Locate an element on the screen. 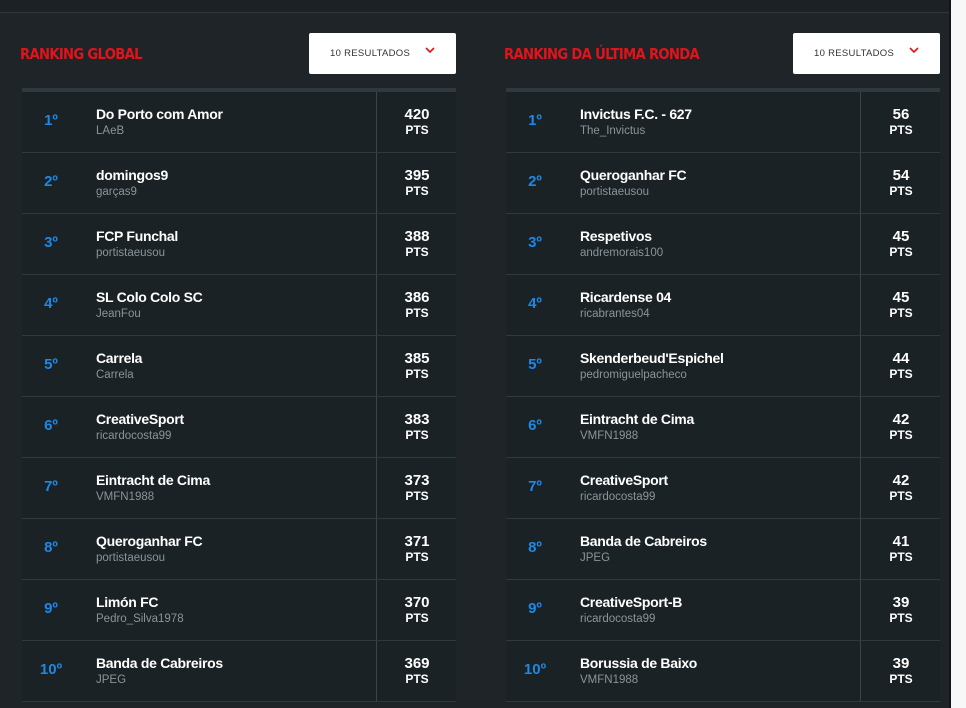  user-name: garças9 is located at coordinates (116, 192).